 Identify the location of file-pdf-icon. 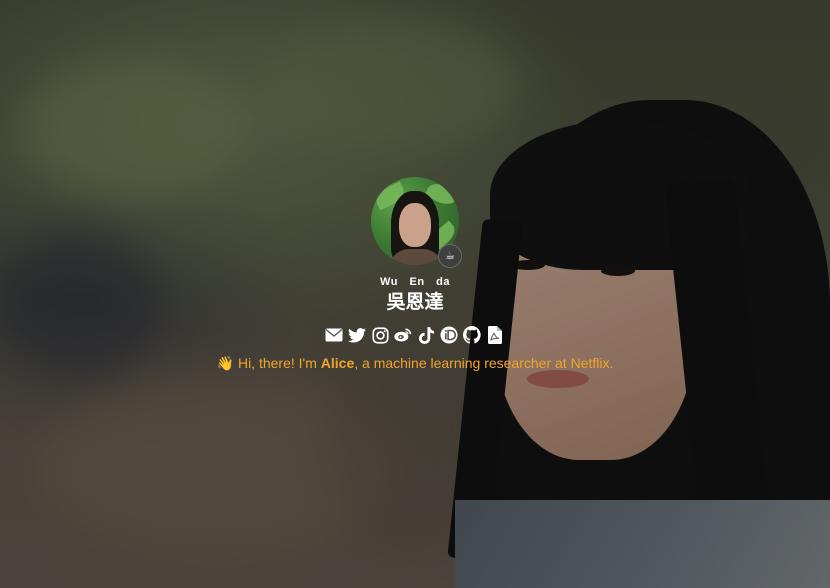
(495, 335).